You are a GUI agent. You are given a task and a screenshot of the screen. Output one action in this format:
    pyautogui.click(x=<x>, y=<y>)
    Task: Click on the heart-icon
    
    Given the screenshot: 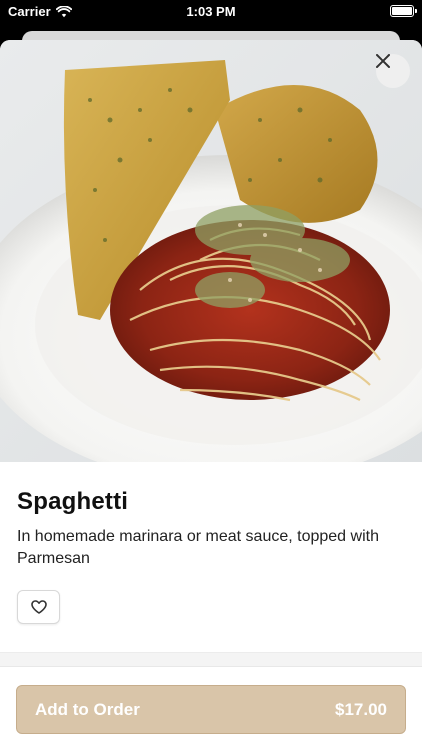 What is the action you would take?
    pyautogui.click(x=38, y=607)
    